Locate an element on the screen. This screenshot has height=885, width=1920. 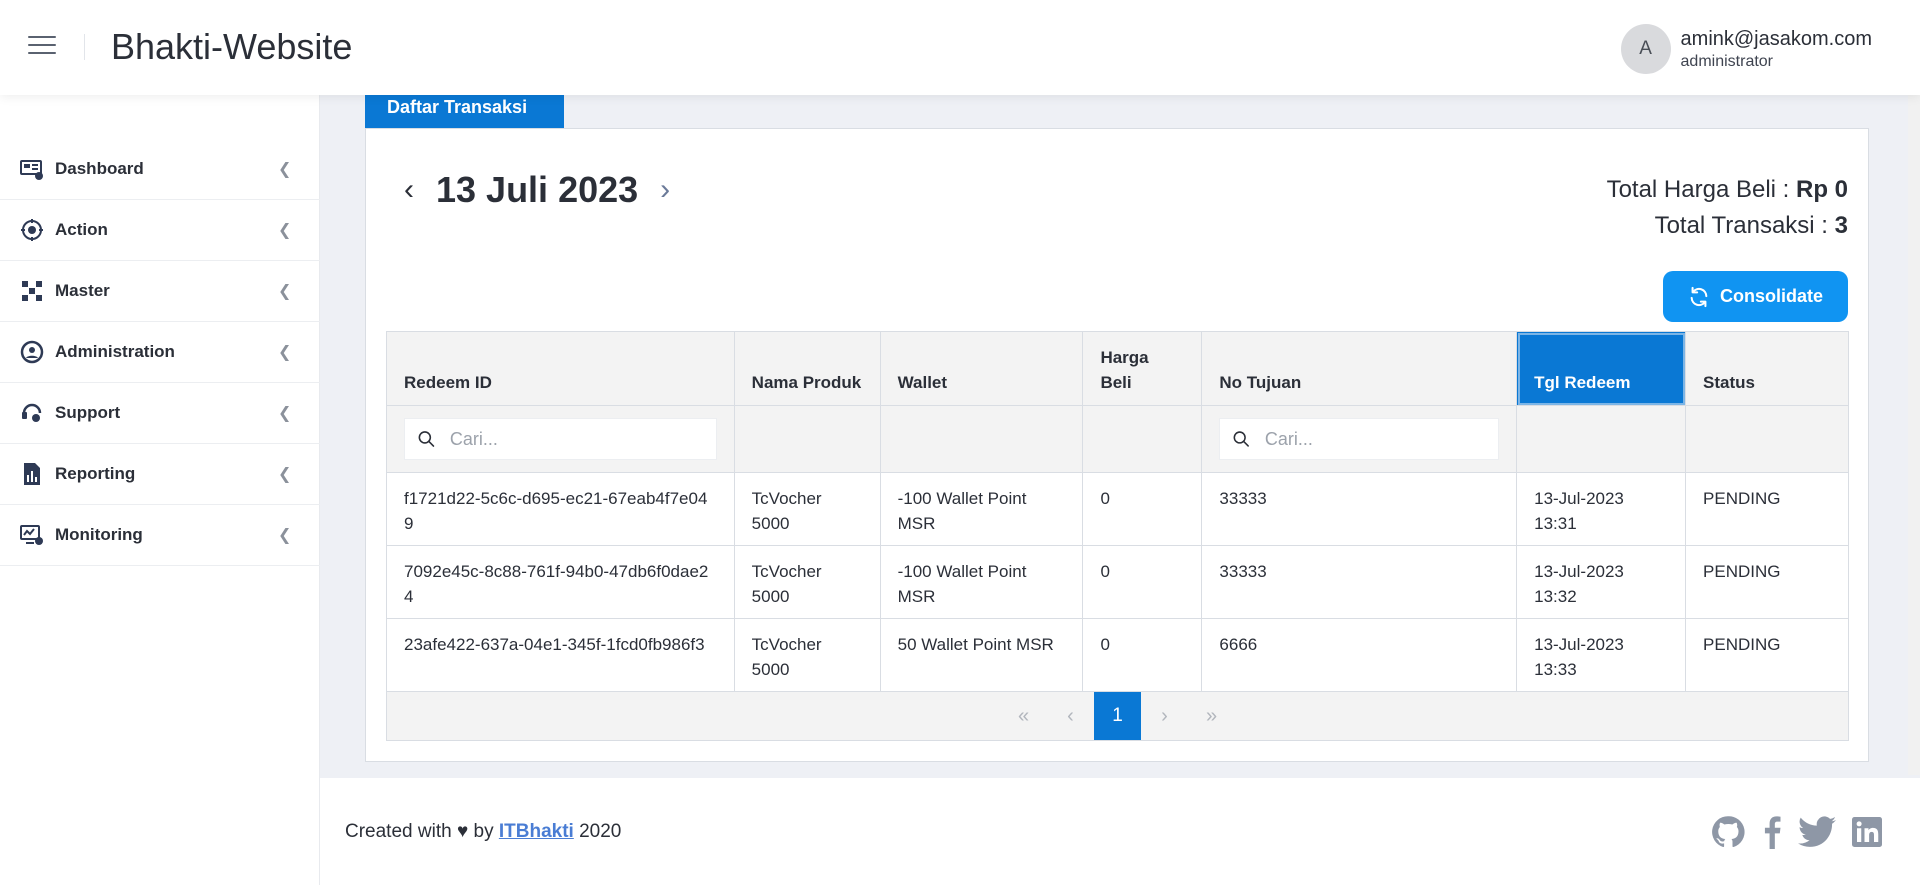
next-page-button: › is located at coordinates (1164, 716).